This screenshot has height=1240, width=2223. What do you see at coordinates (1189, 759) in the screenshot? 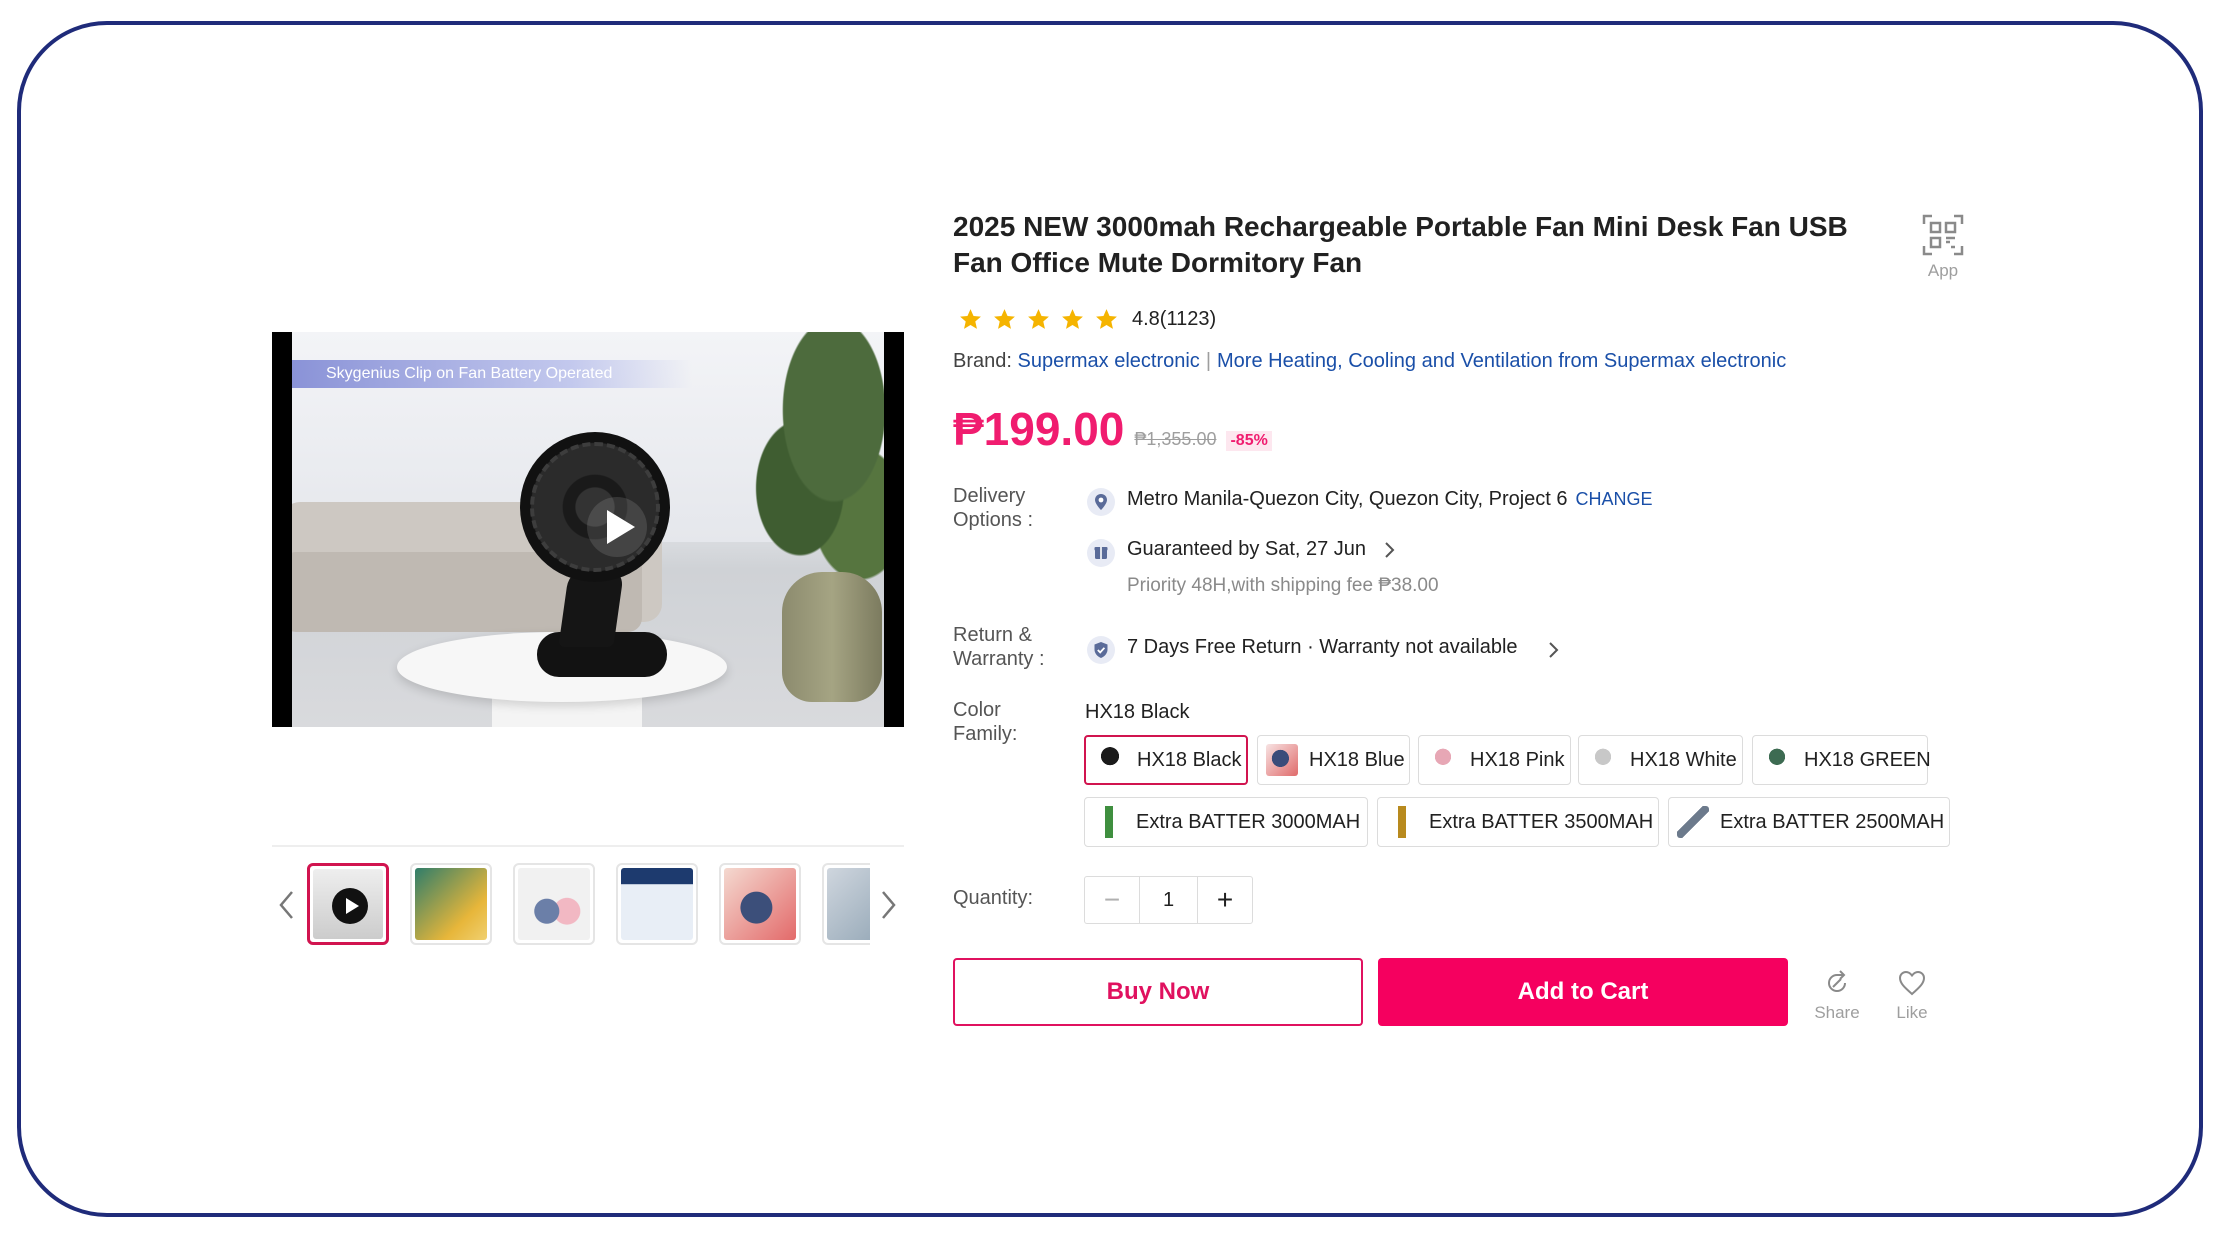
I see `color-option-label: HX18 Black` at bounding box center [1189, 759].